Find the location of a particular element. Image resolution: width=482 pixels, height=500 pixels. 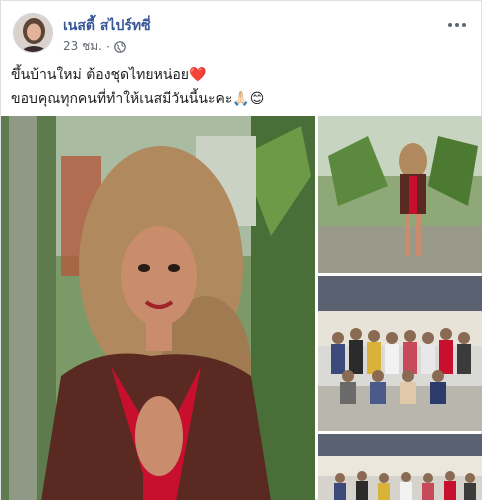

post-text-line-2: ขอบคุณทุกคนที่ทำให้เนสมีวันนี้นะคะ🙏🏻😊 is located at coordinates (138, 99).